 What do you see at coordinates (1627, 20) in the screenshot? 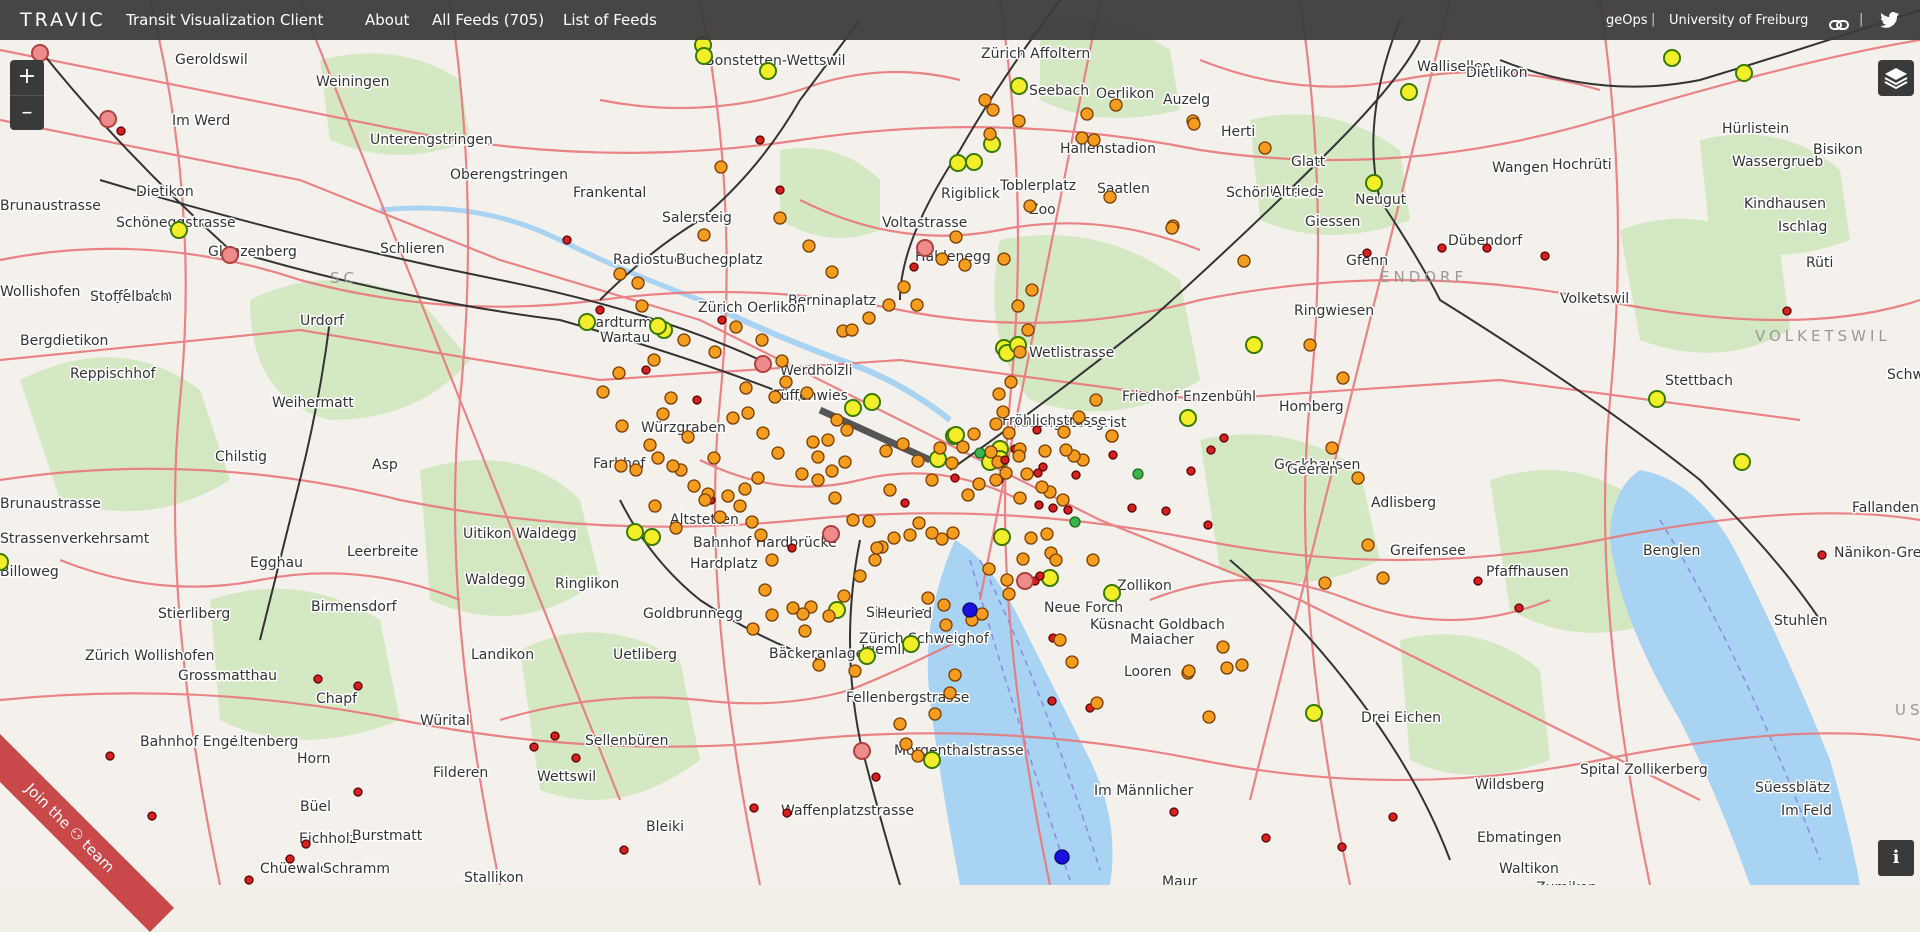
I see `link-geops: geOps` at bounding box center [1627, 20].